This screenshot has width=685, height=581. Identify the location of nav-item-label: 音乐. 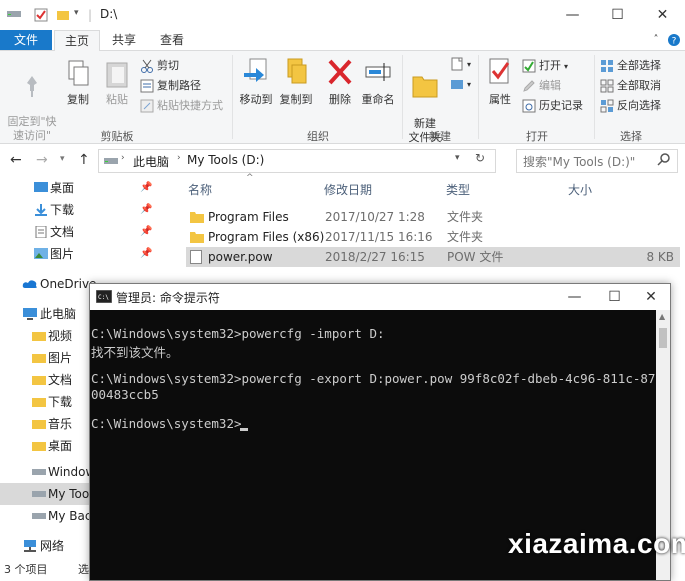
(60, 424).